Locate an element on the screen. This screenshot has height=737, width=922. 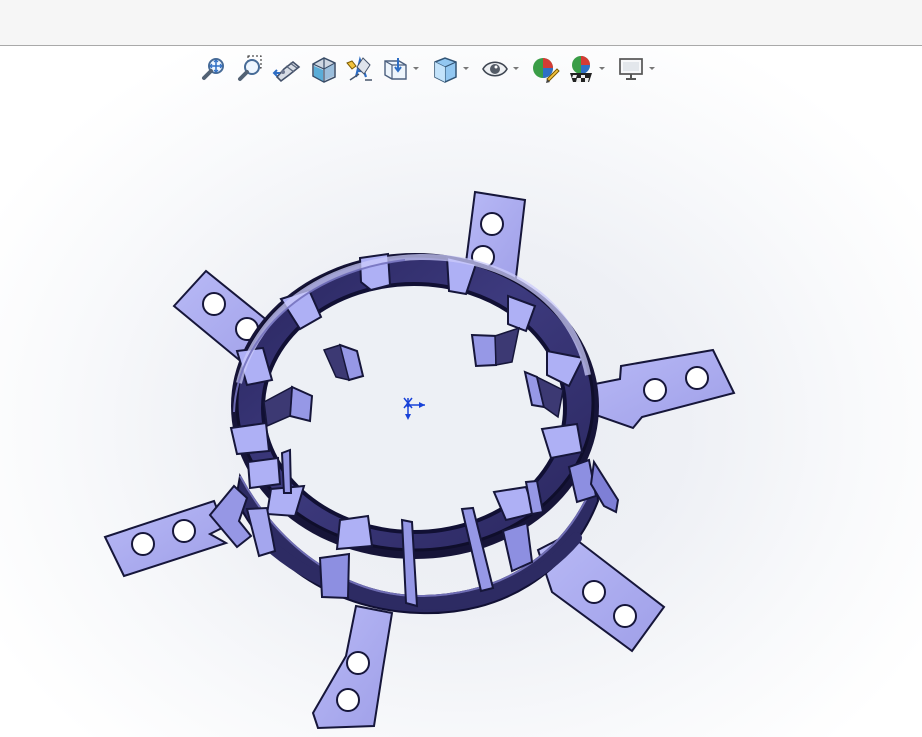
mounting-tab-right is located at coordinates (659, 389).